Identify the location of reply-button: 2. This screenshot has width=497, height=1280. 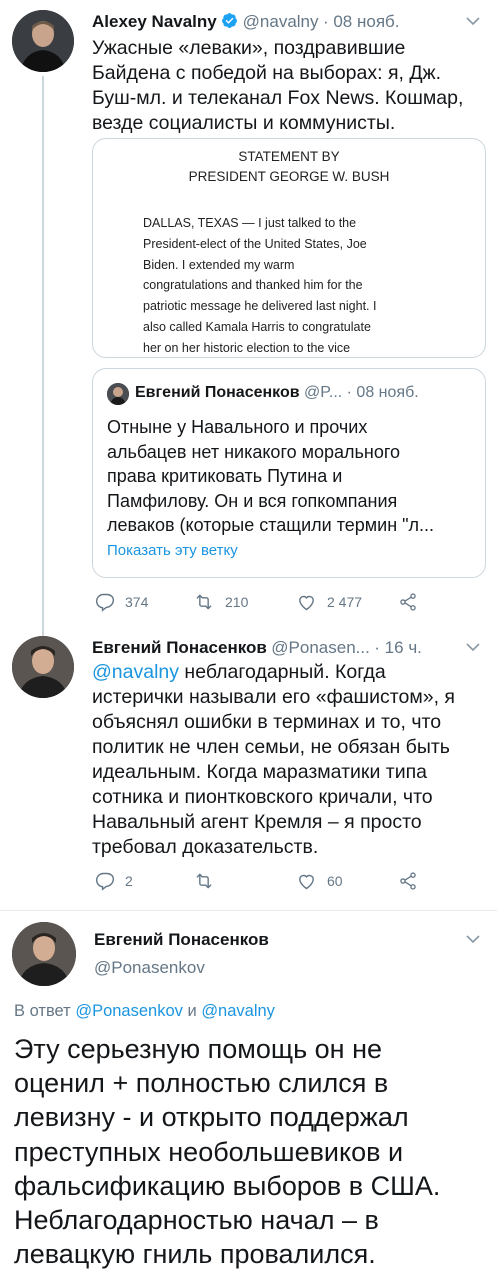
(114, 881).